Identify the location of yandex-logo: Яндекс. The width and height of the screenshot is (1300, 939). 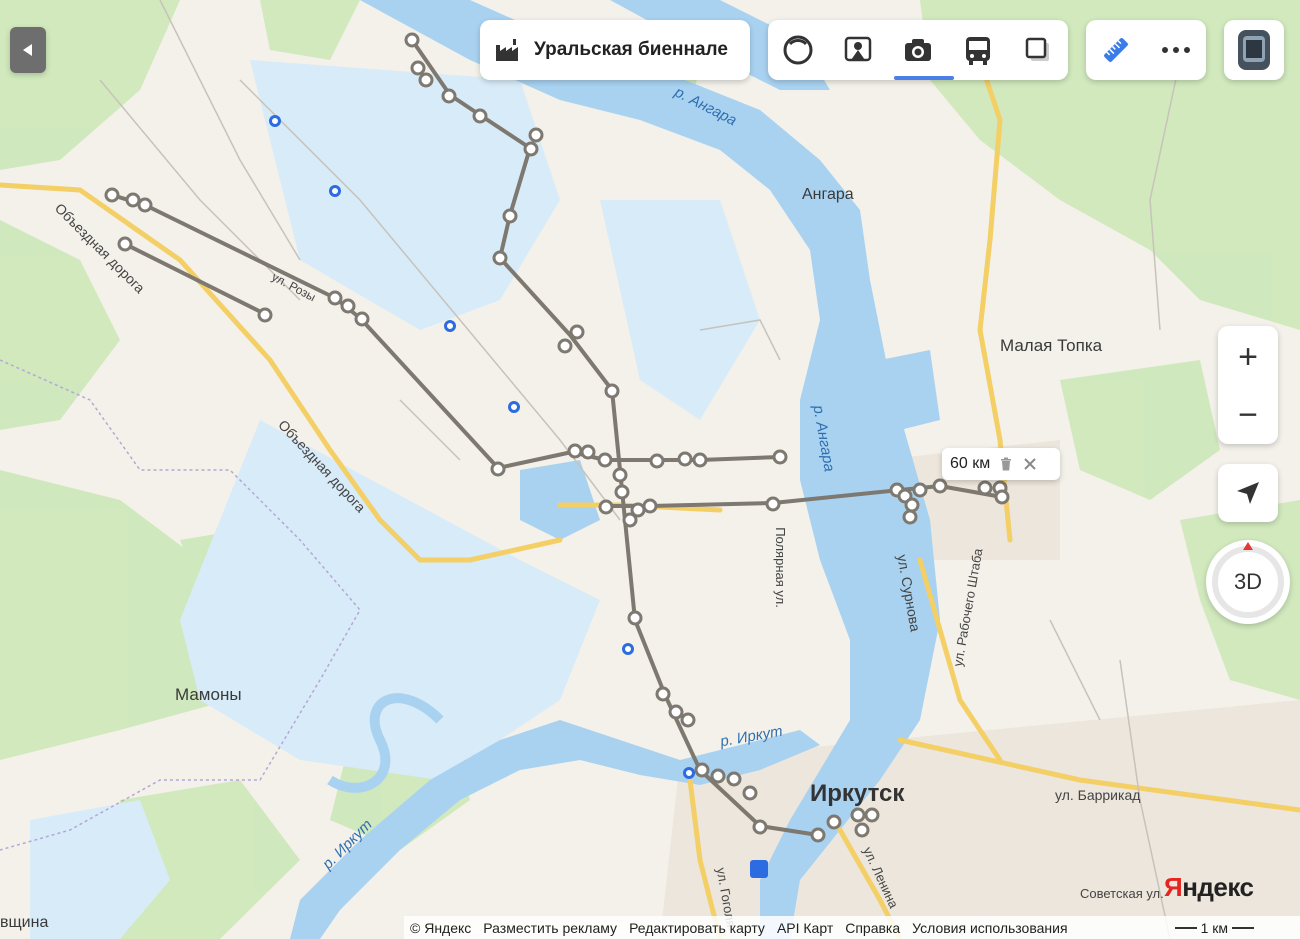
(1209, 887).